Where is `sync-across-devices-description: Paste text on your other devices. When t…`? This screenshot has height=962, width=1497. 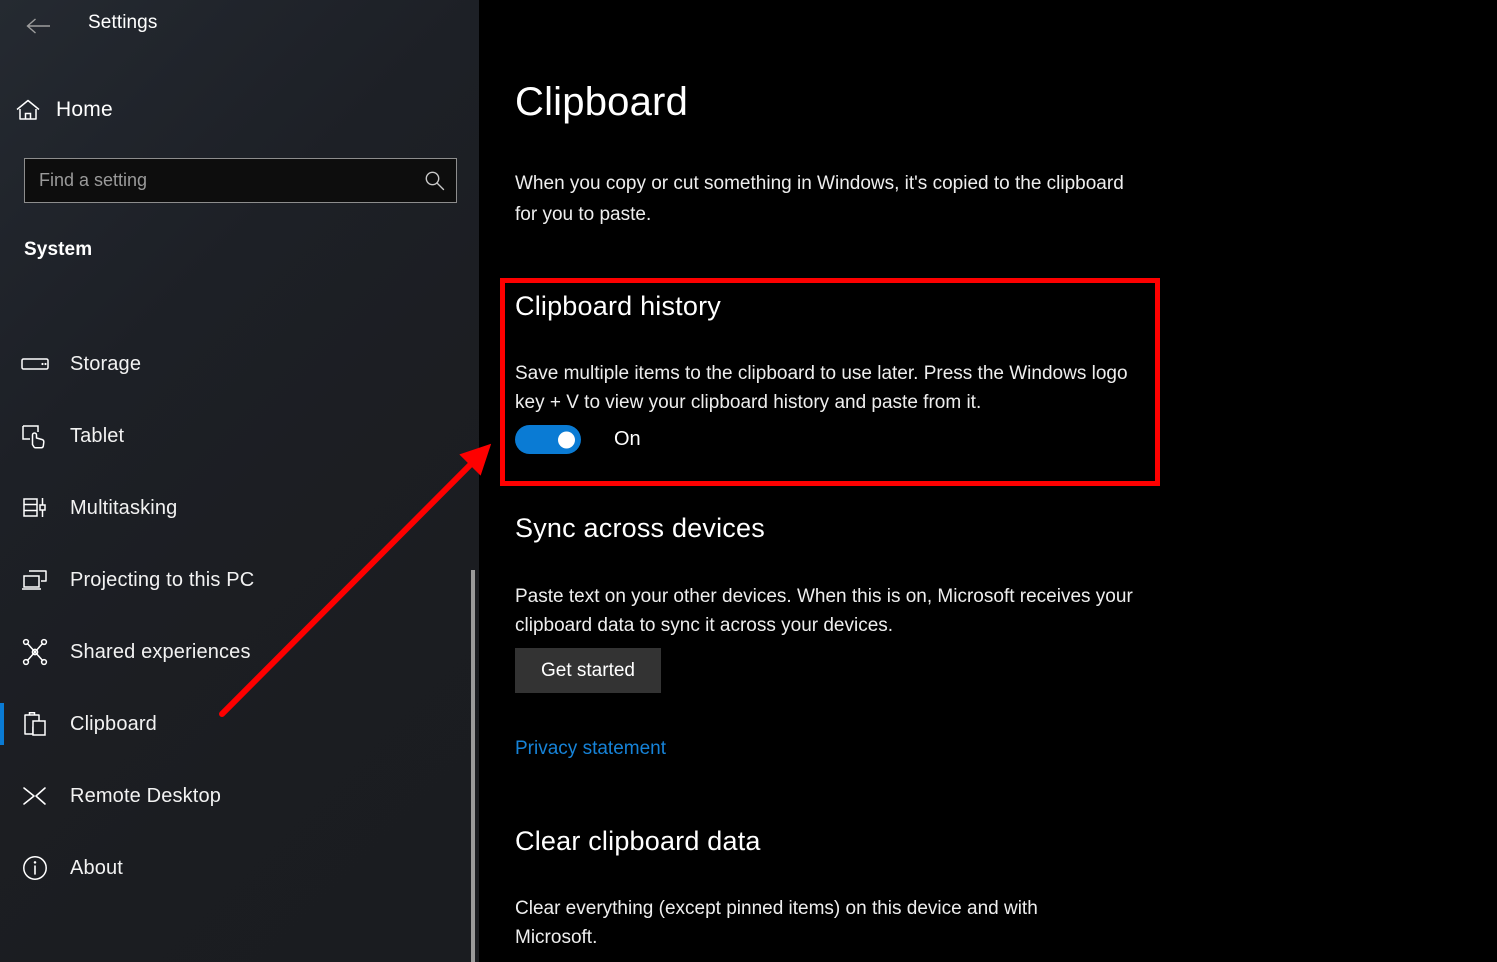 sync-across-devices-description: Paste text on your other devices. When t… is located at coordinates (824, 611).